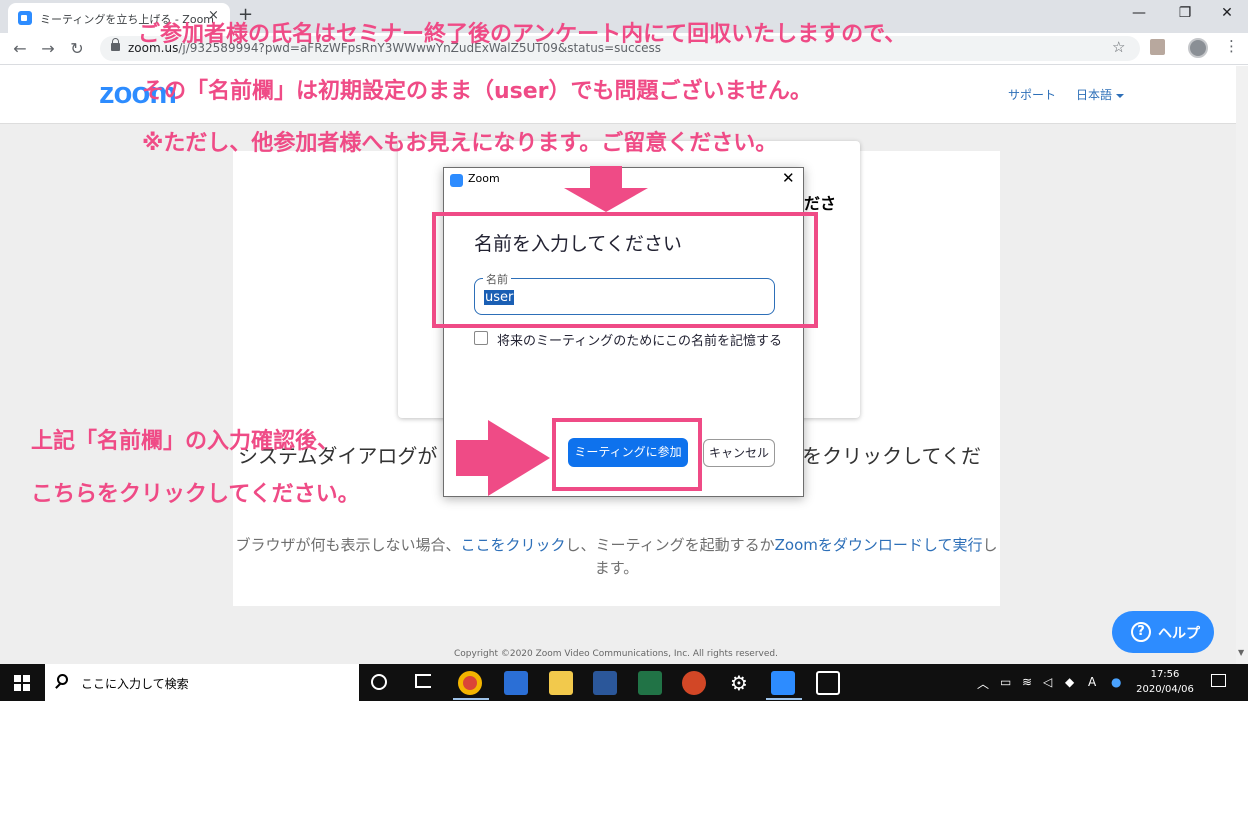  I want to click on cortana-icon, so click(379, 682).